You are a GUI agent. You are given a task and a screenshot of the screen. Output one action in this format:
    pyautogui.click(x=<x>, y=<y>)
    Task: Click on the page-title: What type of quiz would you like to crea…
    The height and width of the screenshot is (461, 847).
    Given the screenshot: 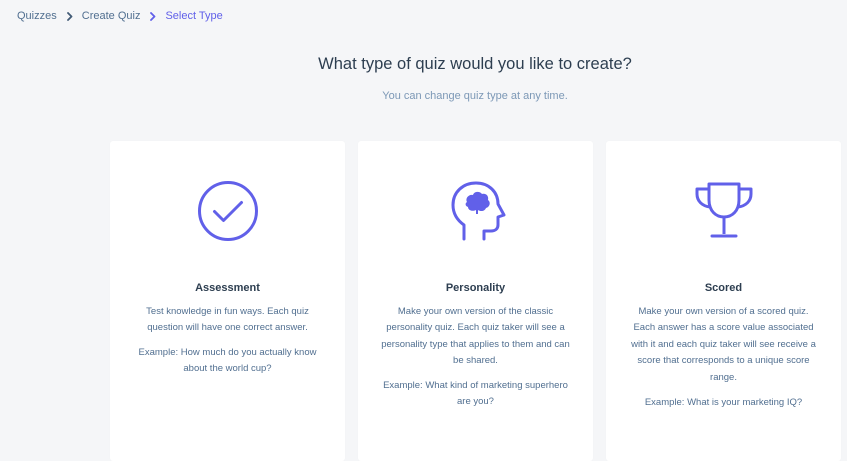 What is the action you would take?
    pyautogui.click(x=475, y=64)
    